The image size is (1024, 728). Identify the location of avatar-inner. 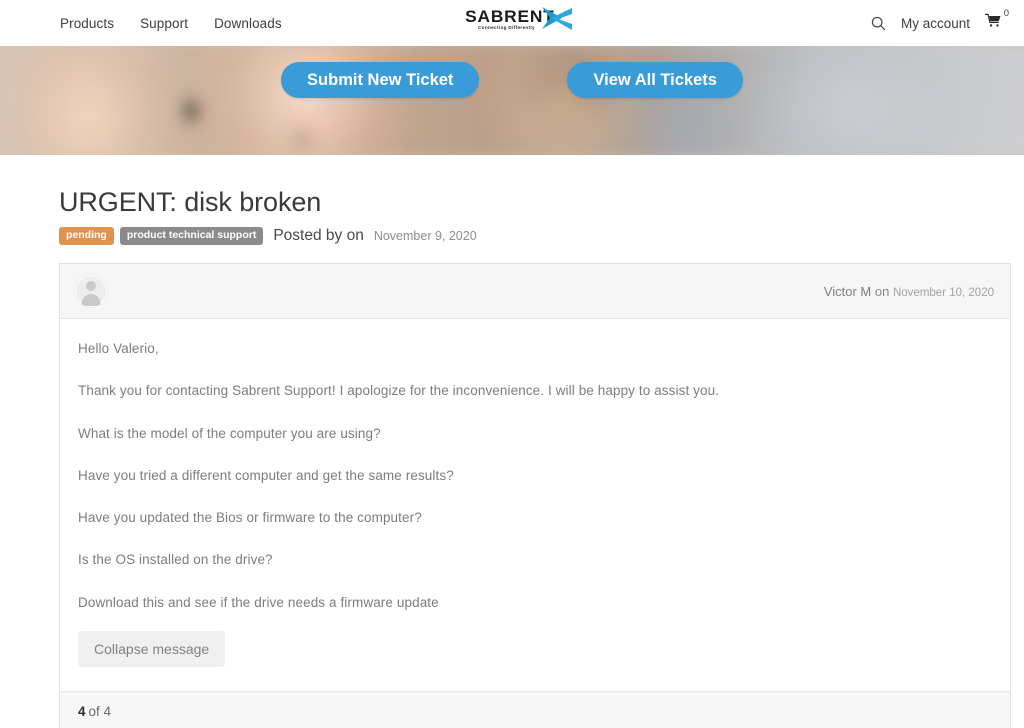
(91, 291).